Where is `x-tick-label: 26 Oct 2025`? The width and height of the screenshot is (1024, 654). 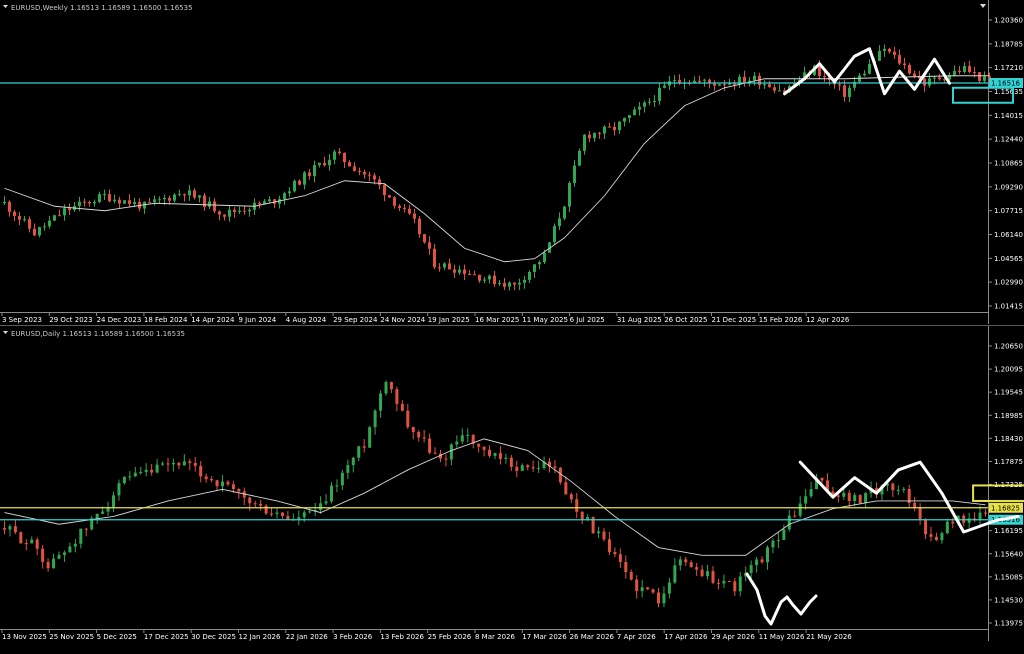 x-tick-label: 26 Oct 2025 is located at coordinates (685, 320).